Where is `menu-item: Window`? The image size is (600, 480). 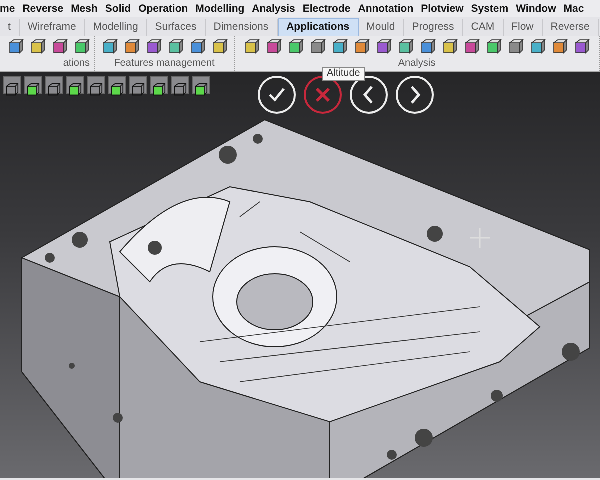
menu-item: Window is located at coordinates (536, 9).